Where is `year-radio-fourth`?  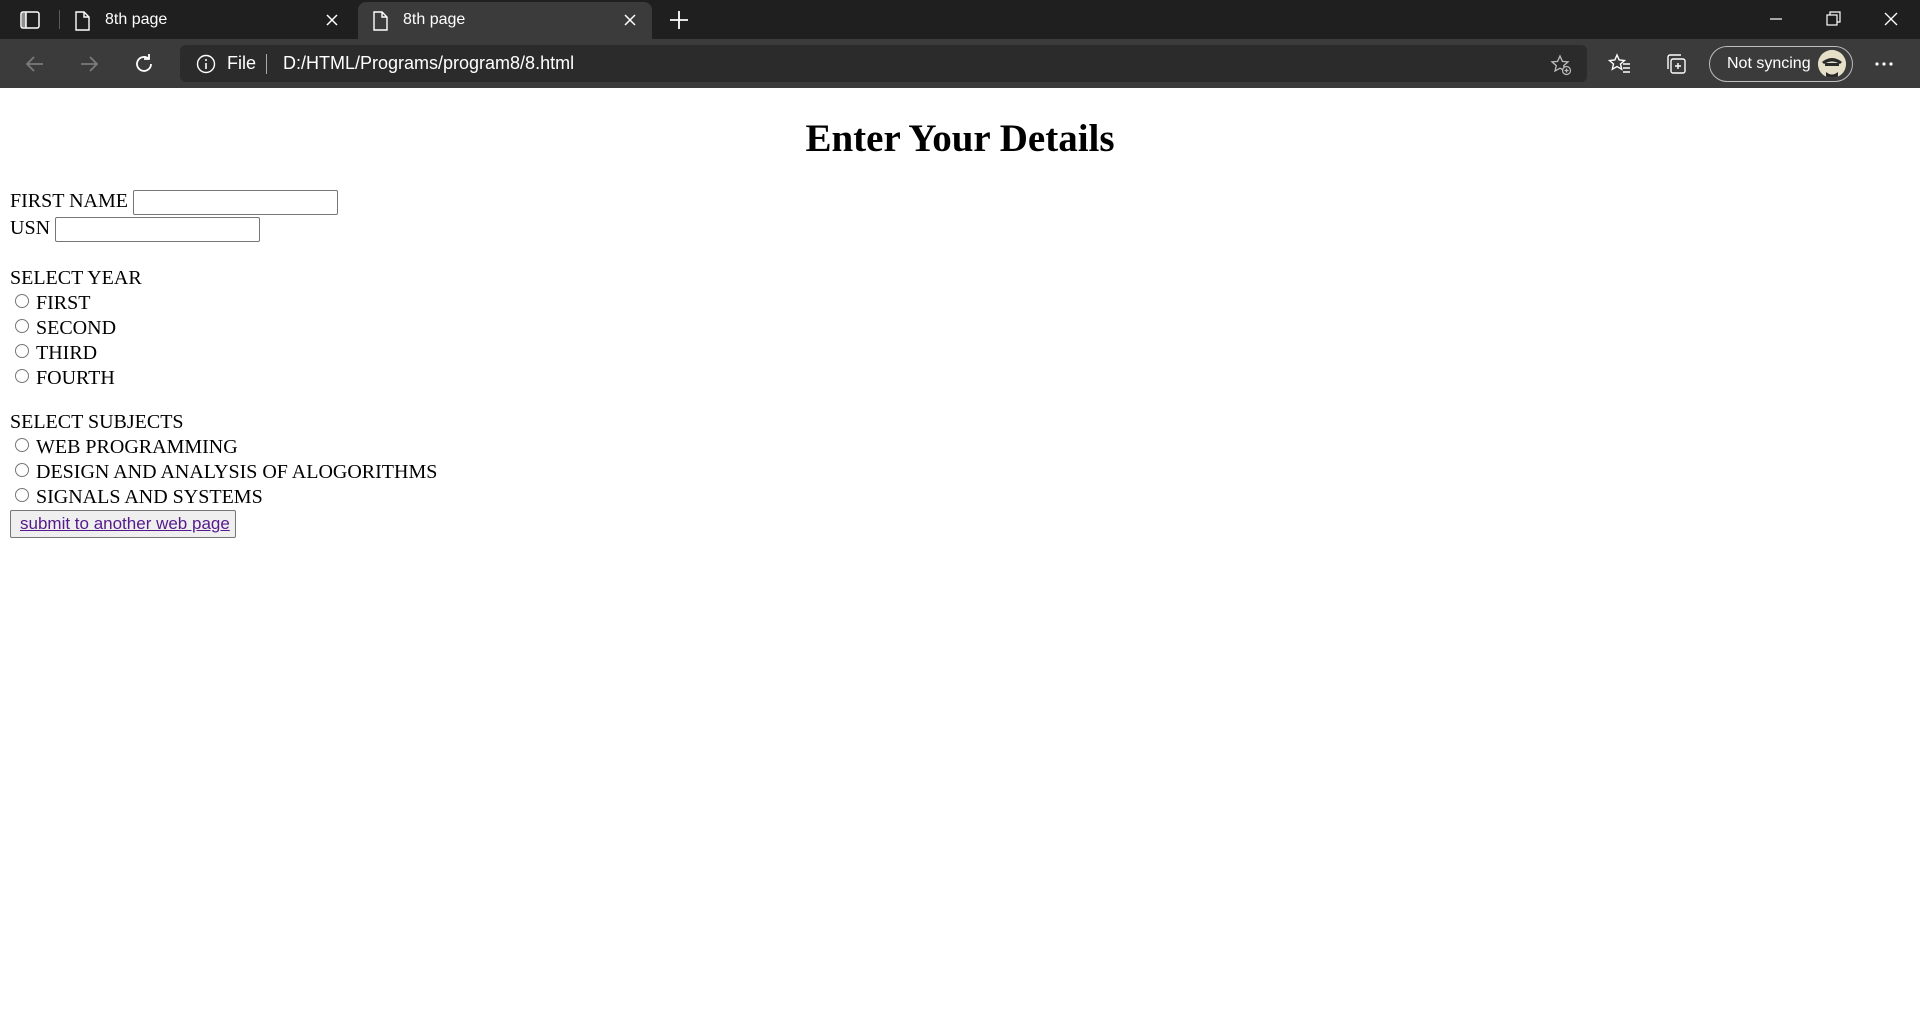 year-radio-fourth is located at coordinates (22, 376).